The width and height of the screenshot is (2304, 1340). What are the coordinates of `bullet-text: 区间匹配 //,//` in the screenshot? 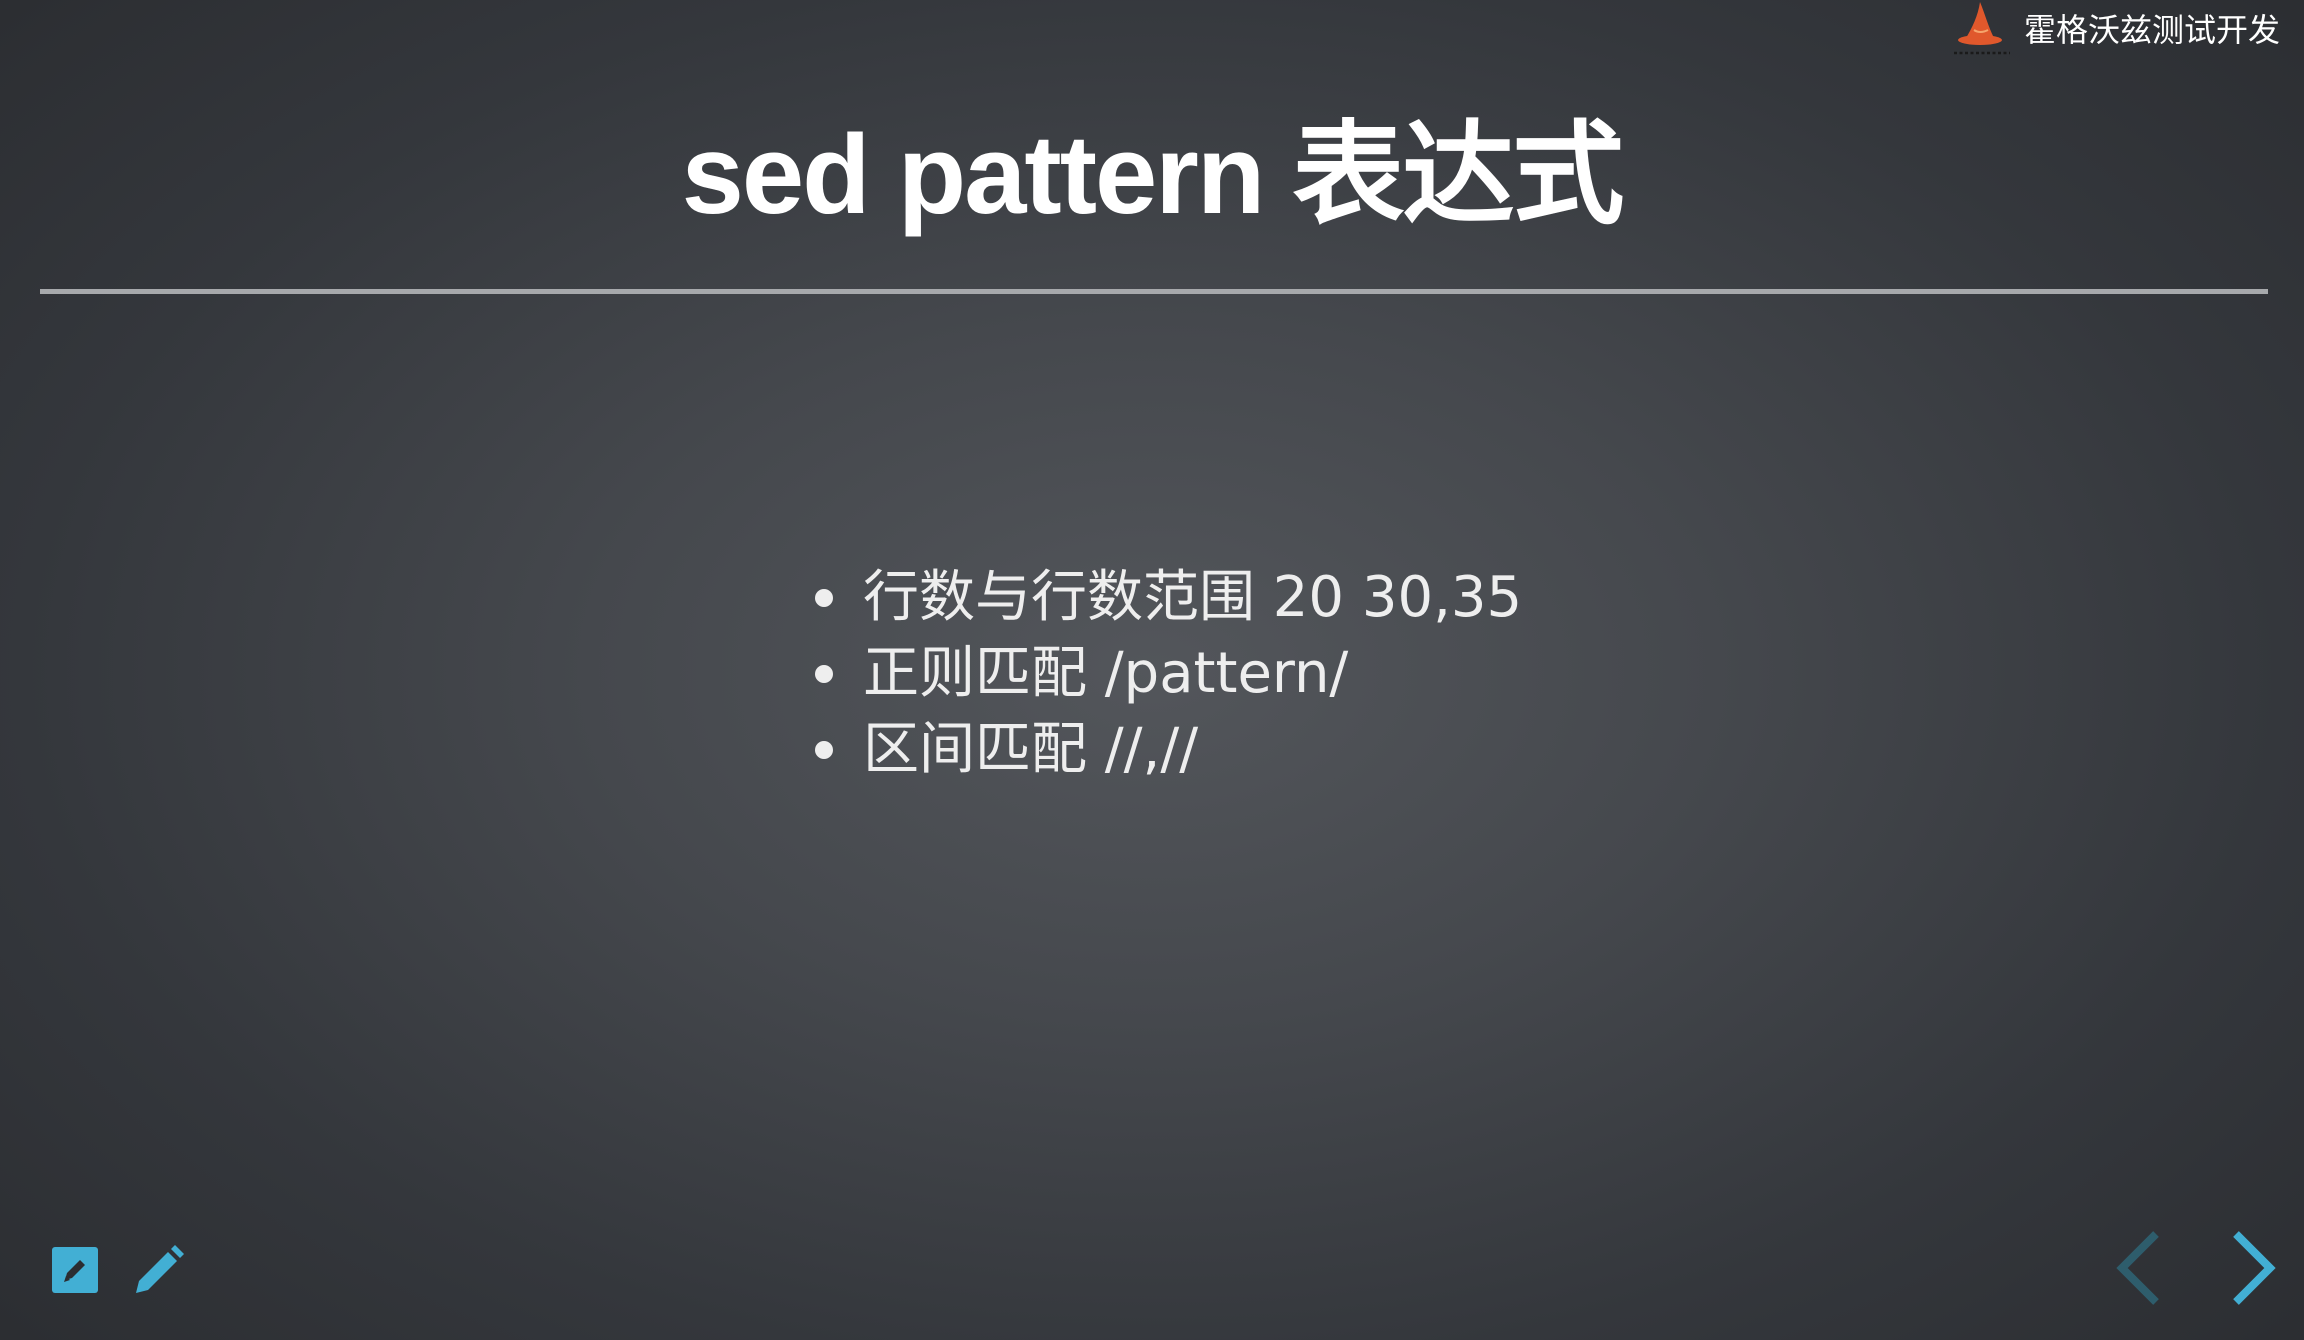 It's located at (1031, 749).